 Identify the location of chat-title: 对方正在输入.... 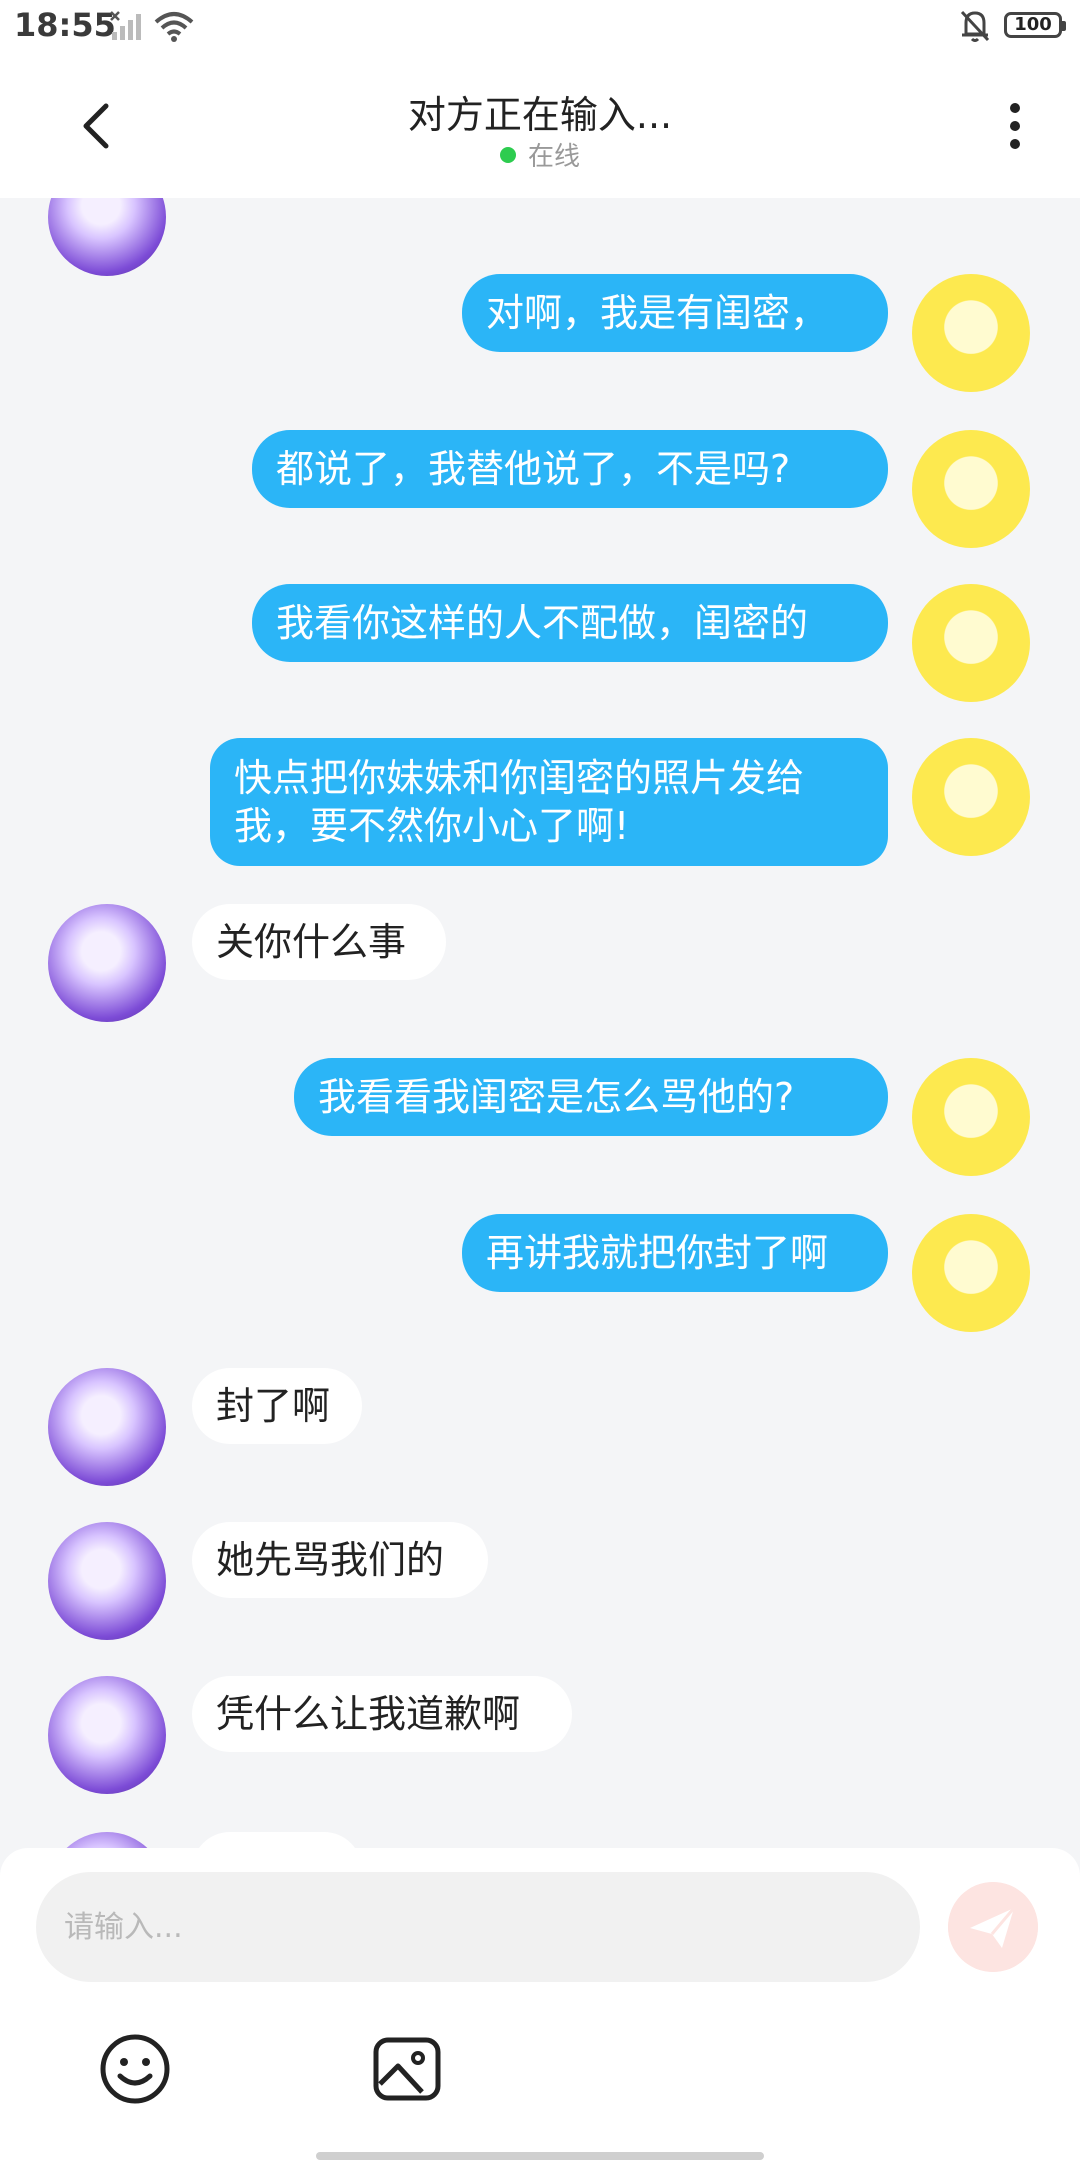
(540, 115).